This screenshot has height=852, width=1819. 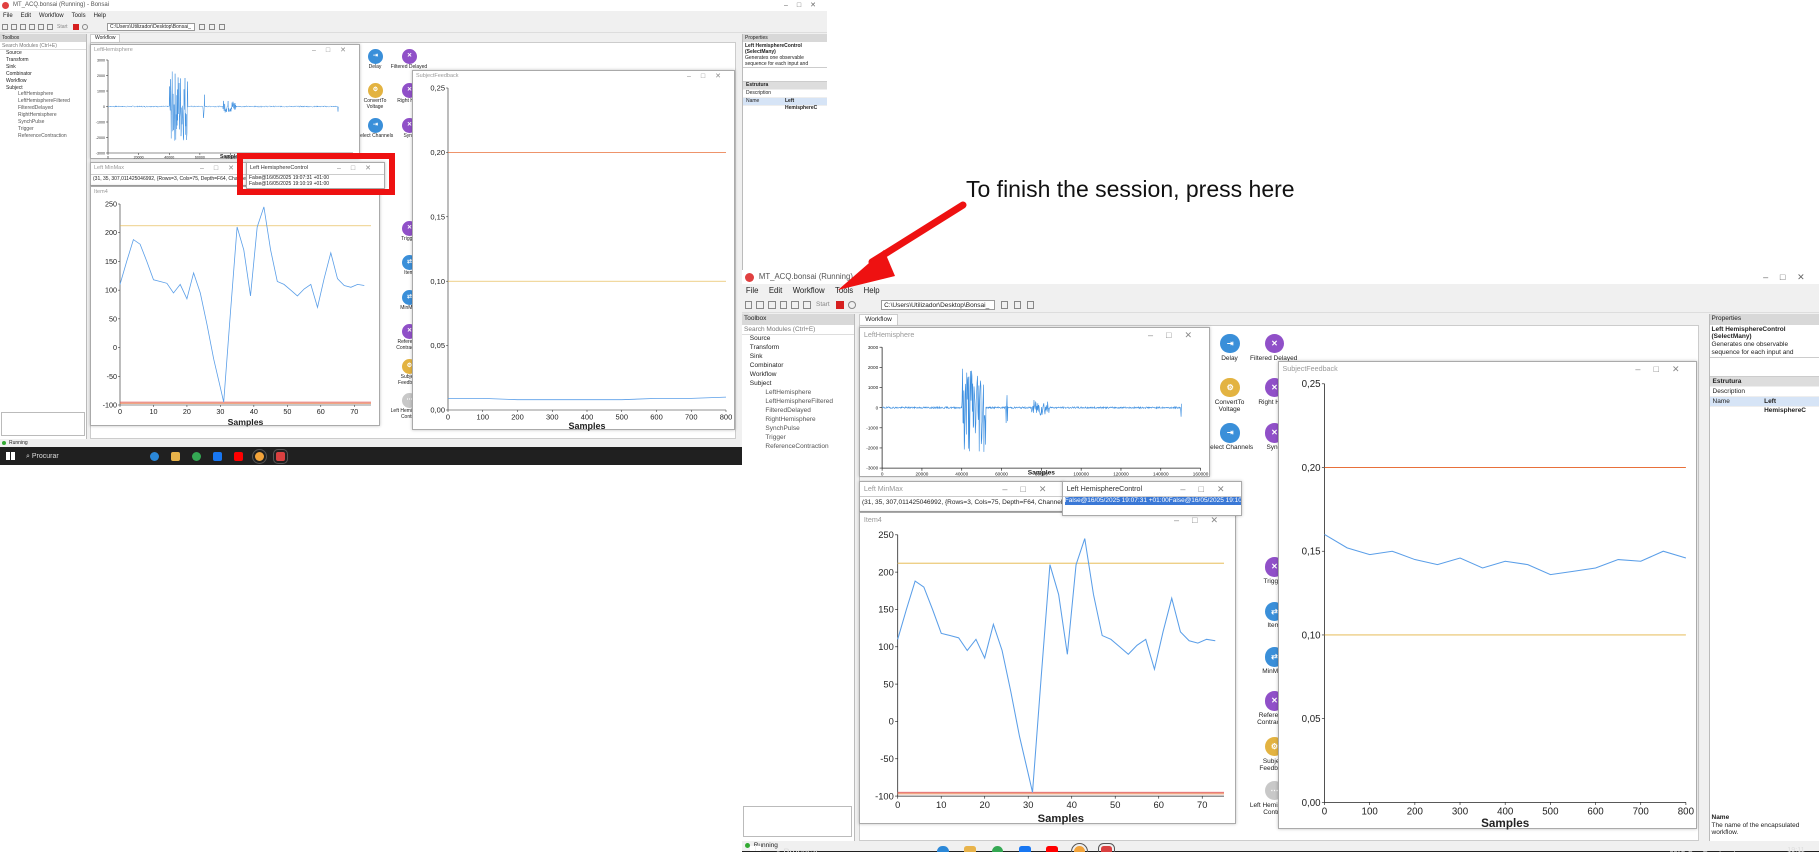 I want to click on taskbar-facebook-icon, so click(x=217, y=456).